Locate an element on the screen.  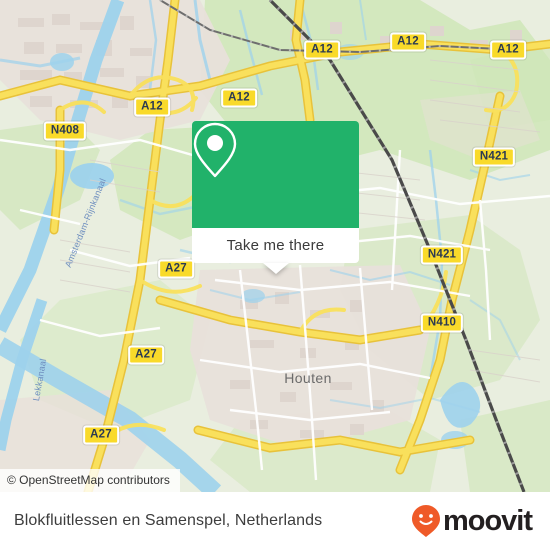
place-label-houten: Houten is located at coordinates (308, 378).